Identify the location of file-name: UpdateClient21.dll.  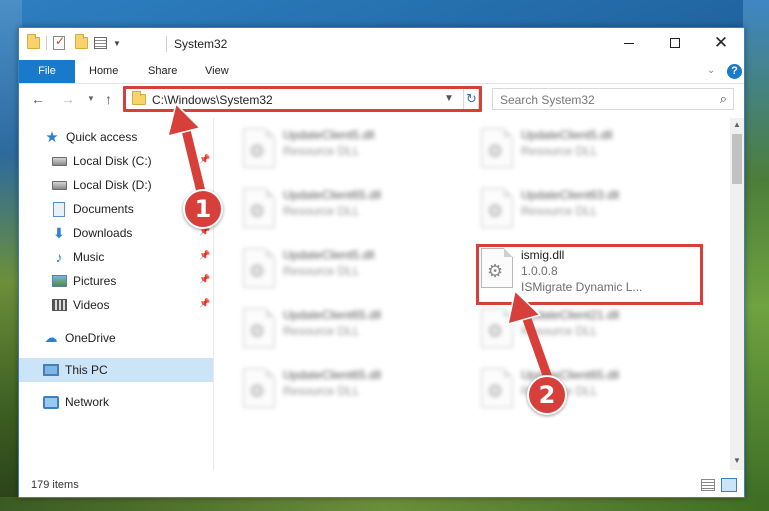
(570, 315).